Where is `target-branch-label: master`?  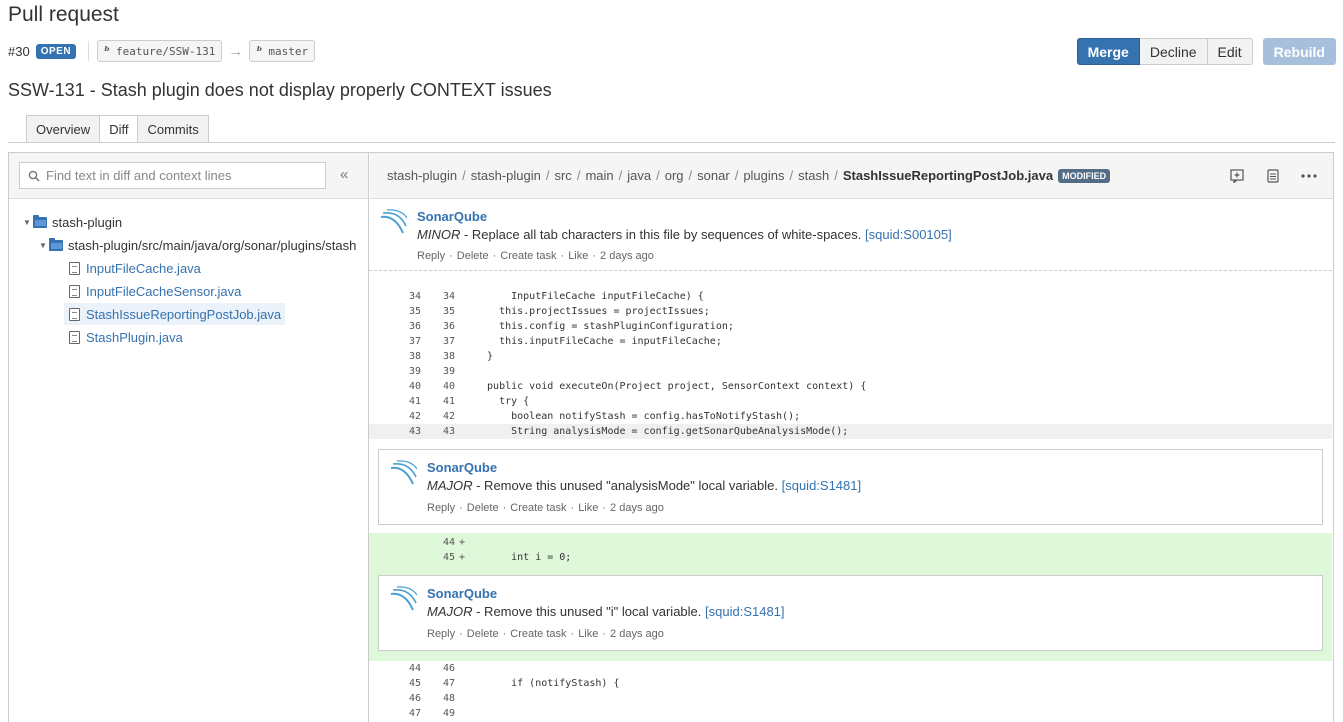 target-branch-label: master is located at coordinates (288, 51).